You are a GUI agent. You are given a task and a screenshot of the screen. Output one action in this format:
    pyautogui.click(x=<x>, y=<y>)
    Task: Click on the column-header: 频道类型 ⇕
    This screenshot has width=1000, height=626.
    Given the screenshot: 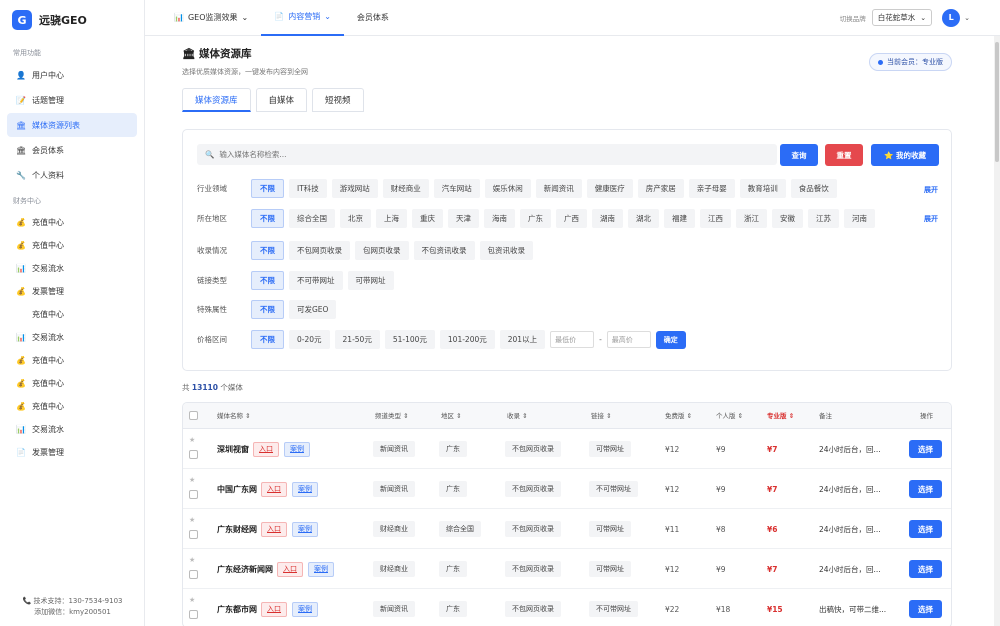 What is the action you would take?
    pyautogui.click(x=392, y=416)
    